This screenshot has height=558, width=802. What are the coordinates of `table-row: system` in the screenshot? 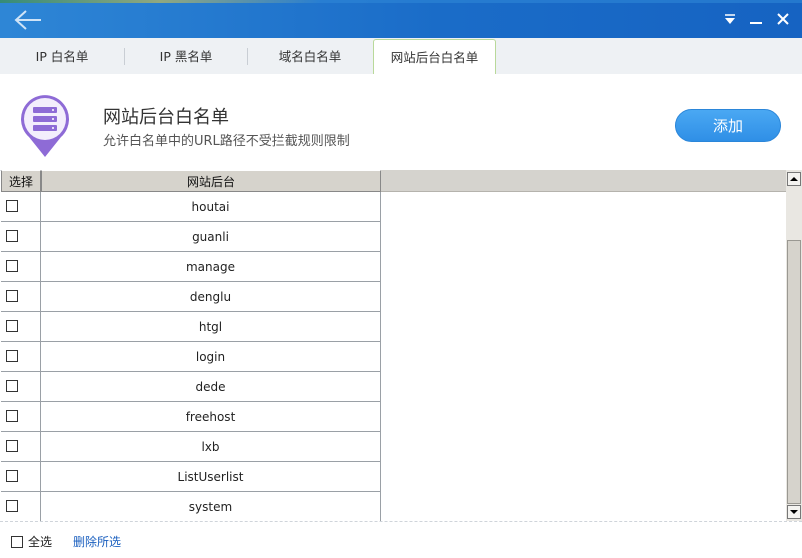 It's located at (191, 507).